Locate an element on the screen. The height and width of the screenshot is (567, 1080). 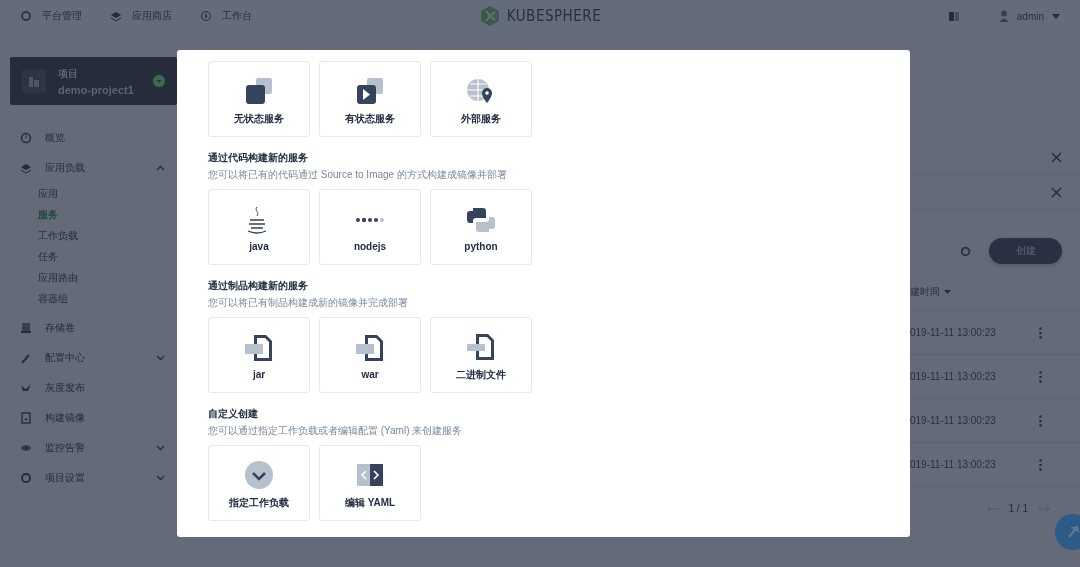
option-card: 无状态服务 is located at coordinates (259, 99).